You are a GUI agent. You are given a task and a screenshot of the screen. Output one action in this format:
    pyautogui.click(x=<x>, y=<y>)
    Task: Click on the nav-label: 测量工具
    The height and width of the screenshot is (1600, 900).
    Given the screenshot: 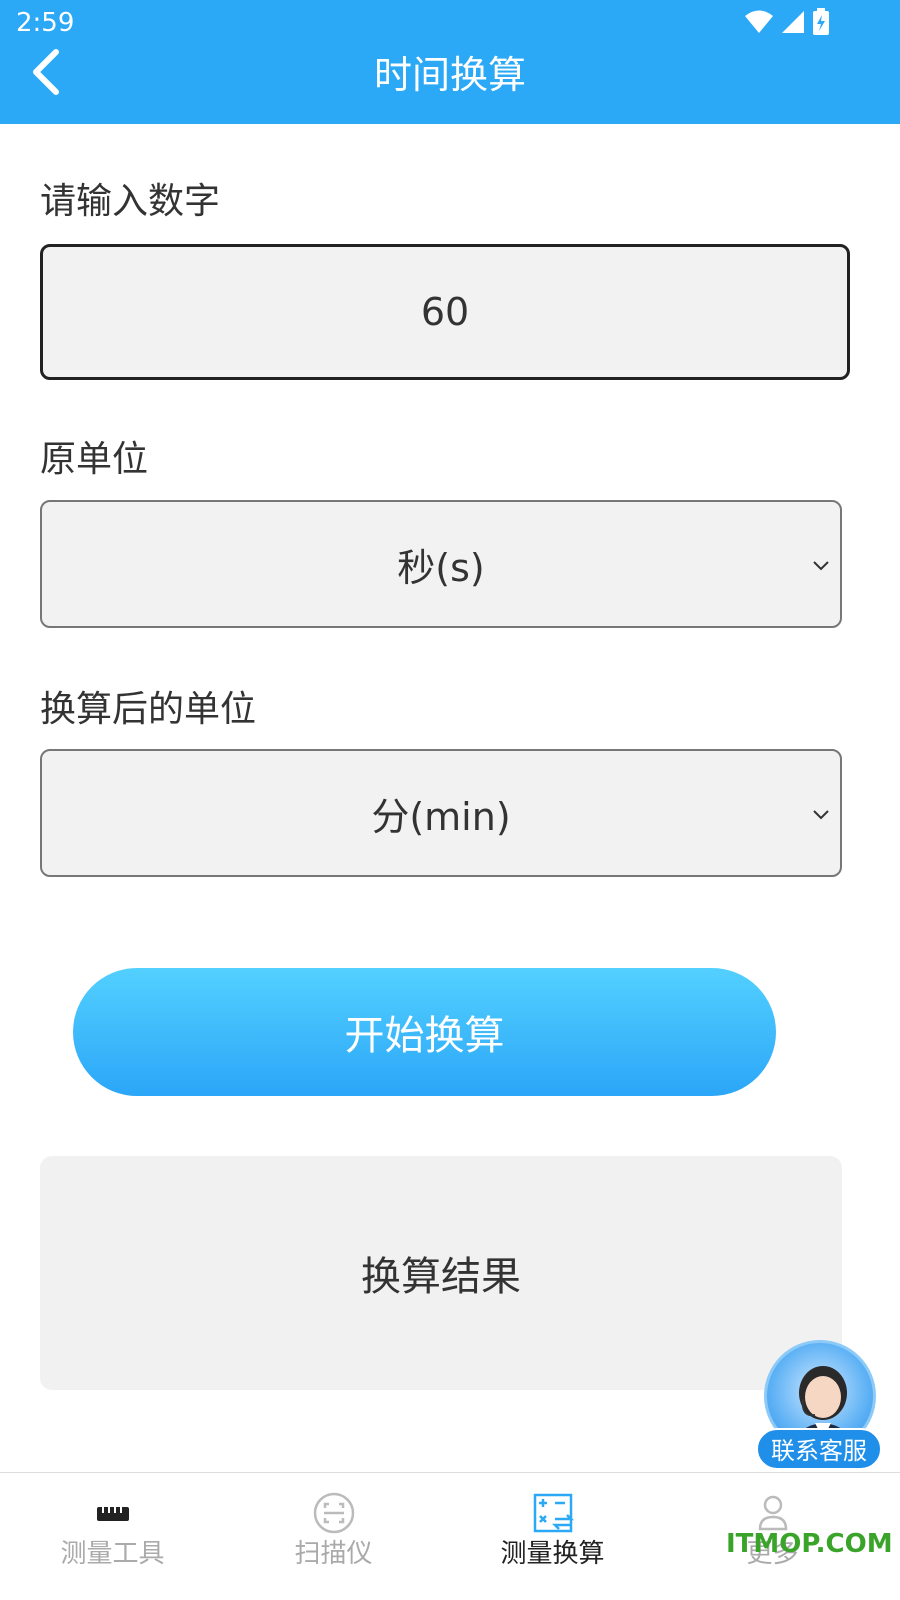 What is the action you would take?
    pyautogui.click(x=112, y=1554)
    